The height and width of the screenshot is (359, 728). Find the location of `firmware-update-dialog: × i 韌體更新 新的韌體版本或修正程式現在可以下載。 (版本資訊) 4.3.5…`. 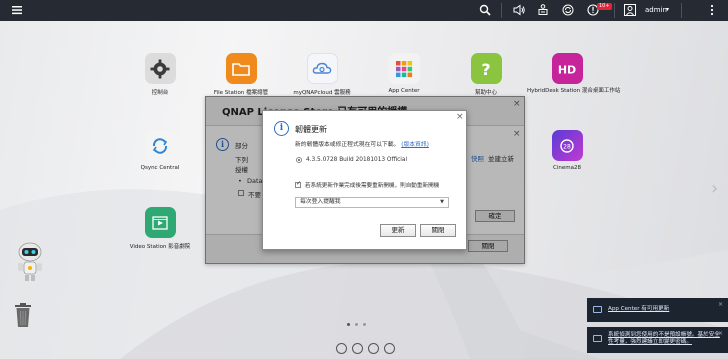

firmware-update-dialog: × i 韌體更新 新的韌體版本或修正程式現在可以下載。 (版本資訊) 4.3.5… is located at coordinates (364, 180).